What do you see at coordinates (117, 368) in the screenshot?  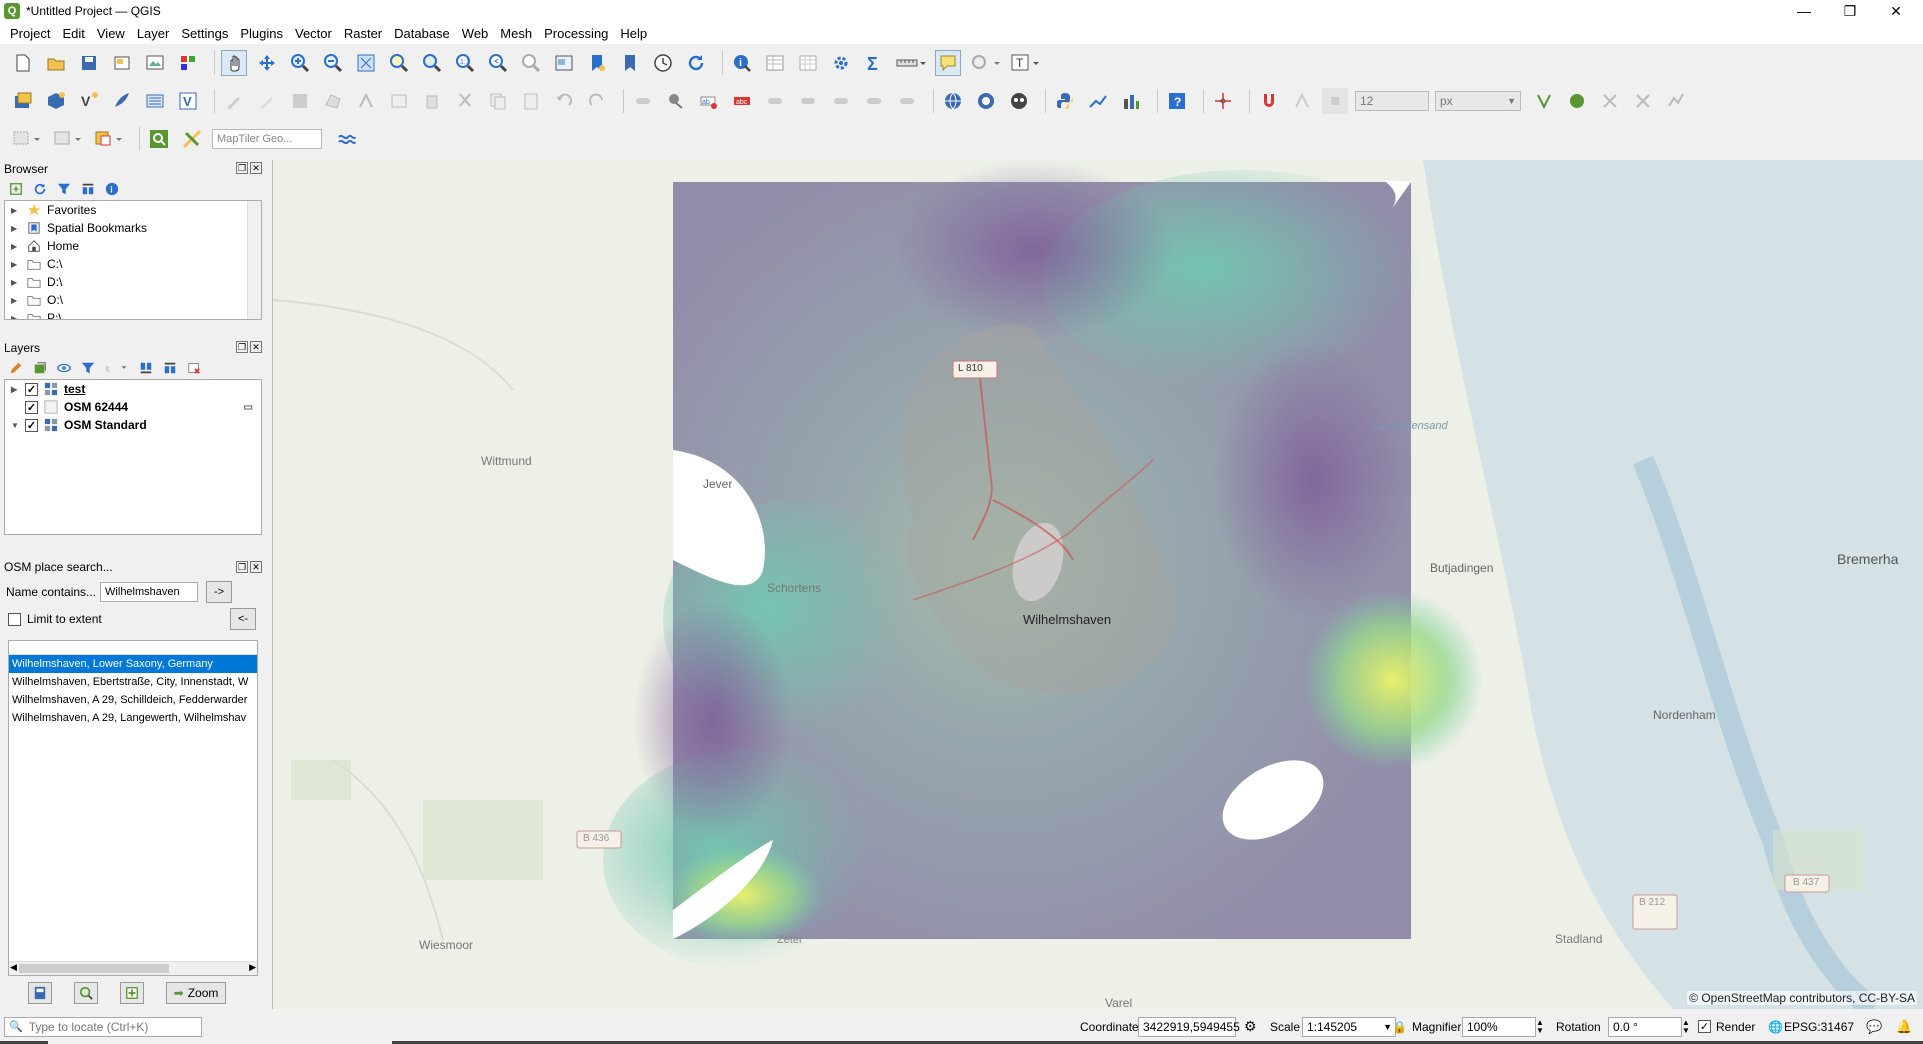 I see `filter-by-expression-icon: ε` at bounding box center [117, 368].